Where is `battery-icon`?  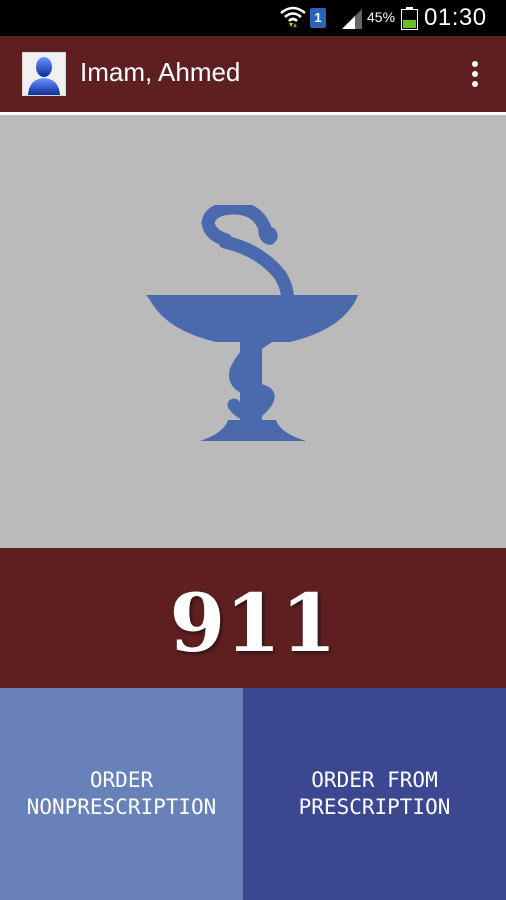 battery-icon is located at coordinates (409, 18).